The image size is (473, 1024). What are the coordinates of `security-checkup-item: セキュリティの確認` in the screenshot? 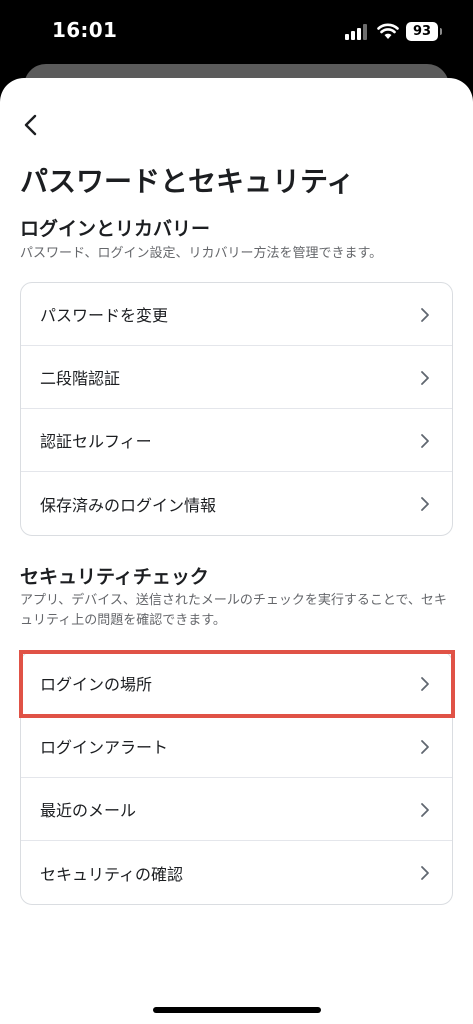 It's located at (236, 872).